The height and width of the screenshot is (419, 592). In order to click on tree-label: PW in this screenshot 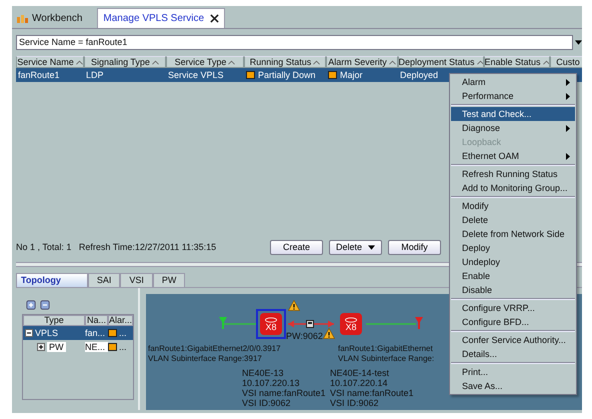, I will do `click(56, 347)`.